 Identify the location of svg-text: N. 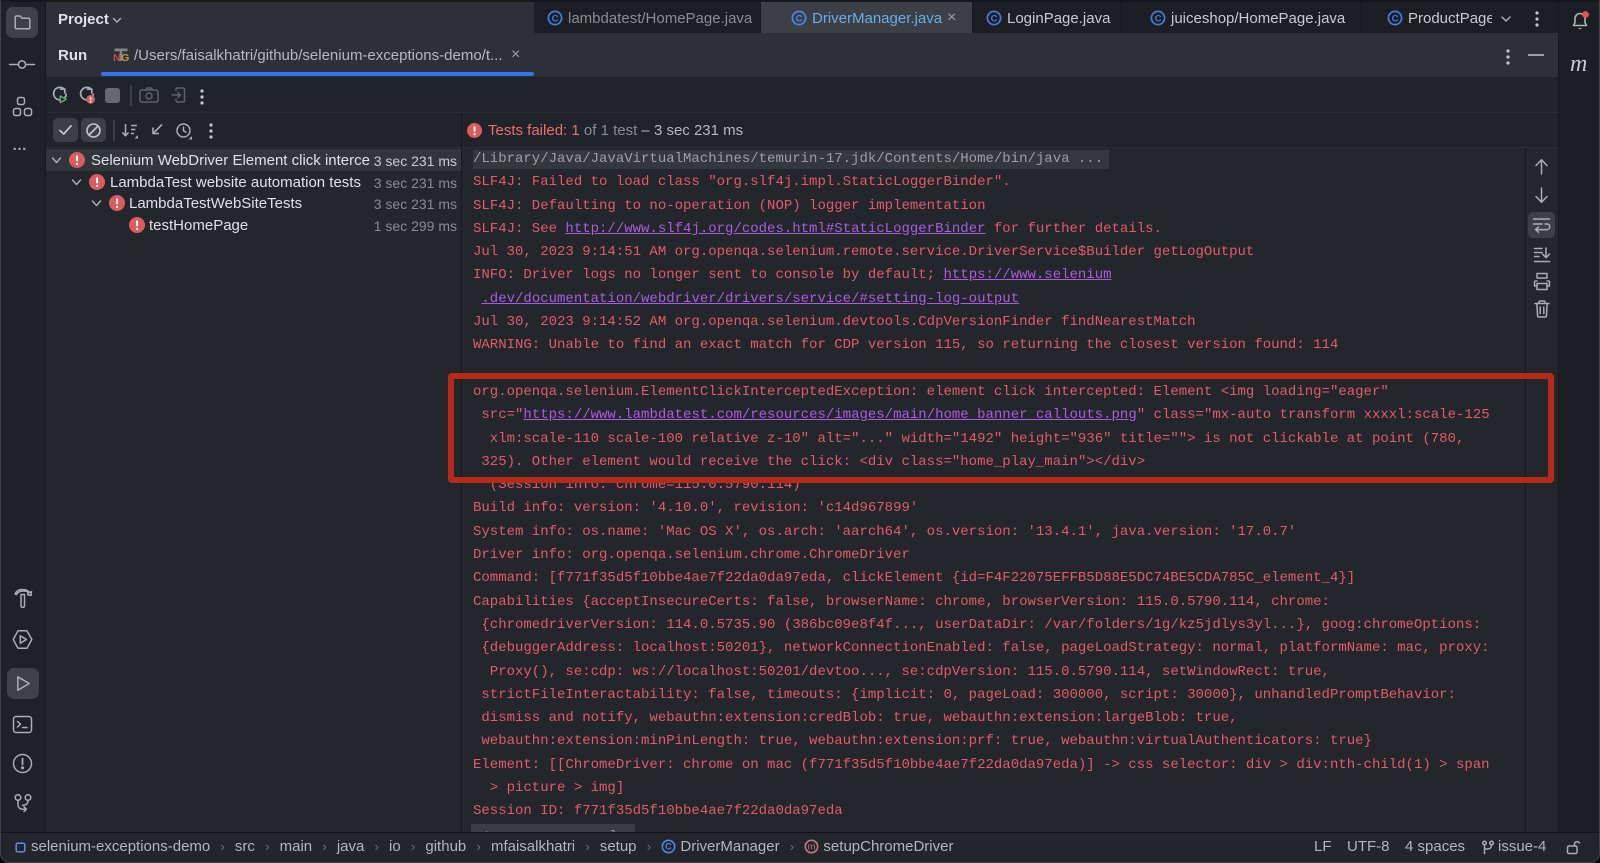
(117, 57).